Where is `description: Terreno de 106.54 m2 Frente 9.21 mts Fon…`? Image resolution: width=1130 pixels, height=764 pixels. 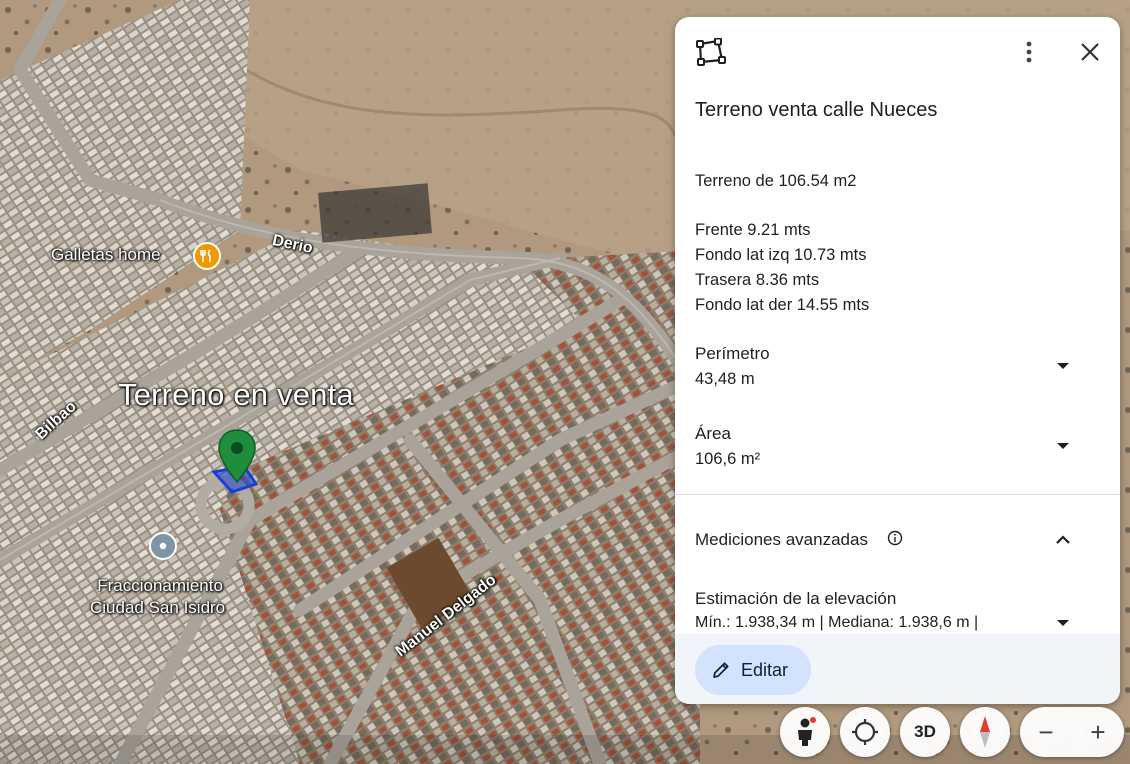 description: Terreno de 106.54 m2 Frente 9.21 mts Fon… is located at coordinates (782, 243).